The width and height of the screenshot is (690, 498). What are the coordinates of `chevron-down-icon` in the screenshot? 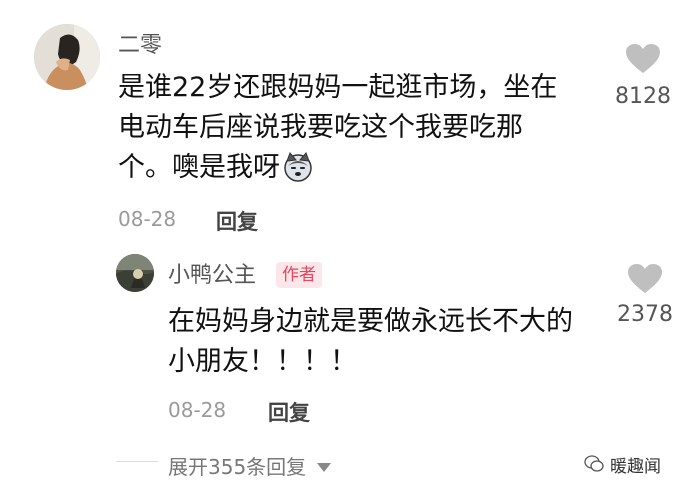 It's located at (323, 465).